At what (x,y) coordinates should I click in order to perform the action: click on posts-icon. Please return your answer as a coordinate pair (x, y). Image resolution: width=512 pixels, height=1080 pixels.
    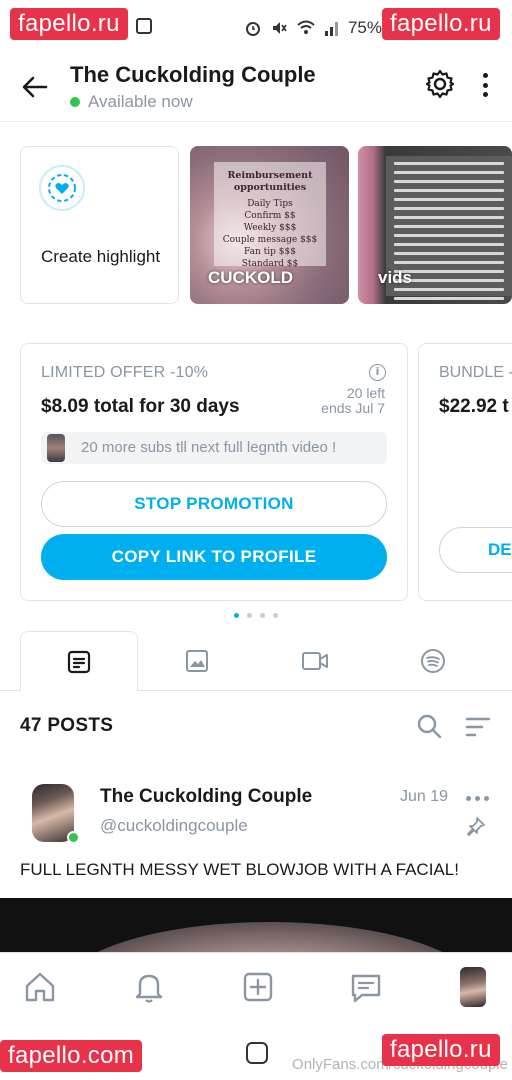
    Looking at the image, I should click on (79, 661).